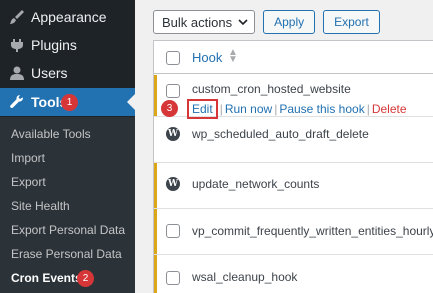 Image resolution: width=433 pixels, height=293 pixels. I want to click on table-row: wsal_cleanup_hook, so click(293, 274).